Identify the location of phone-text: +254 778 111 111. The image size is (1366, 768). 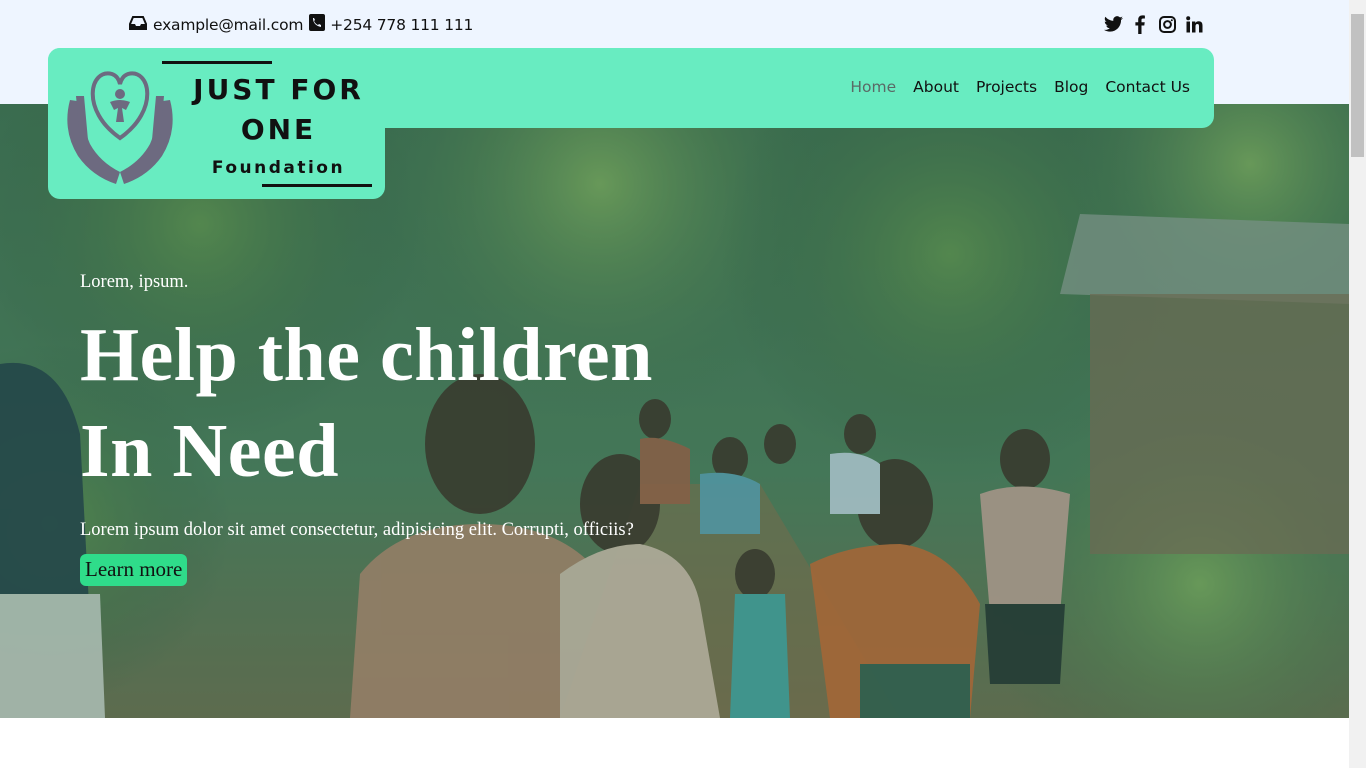
(402, 24).